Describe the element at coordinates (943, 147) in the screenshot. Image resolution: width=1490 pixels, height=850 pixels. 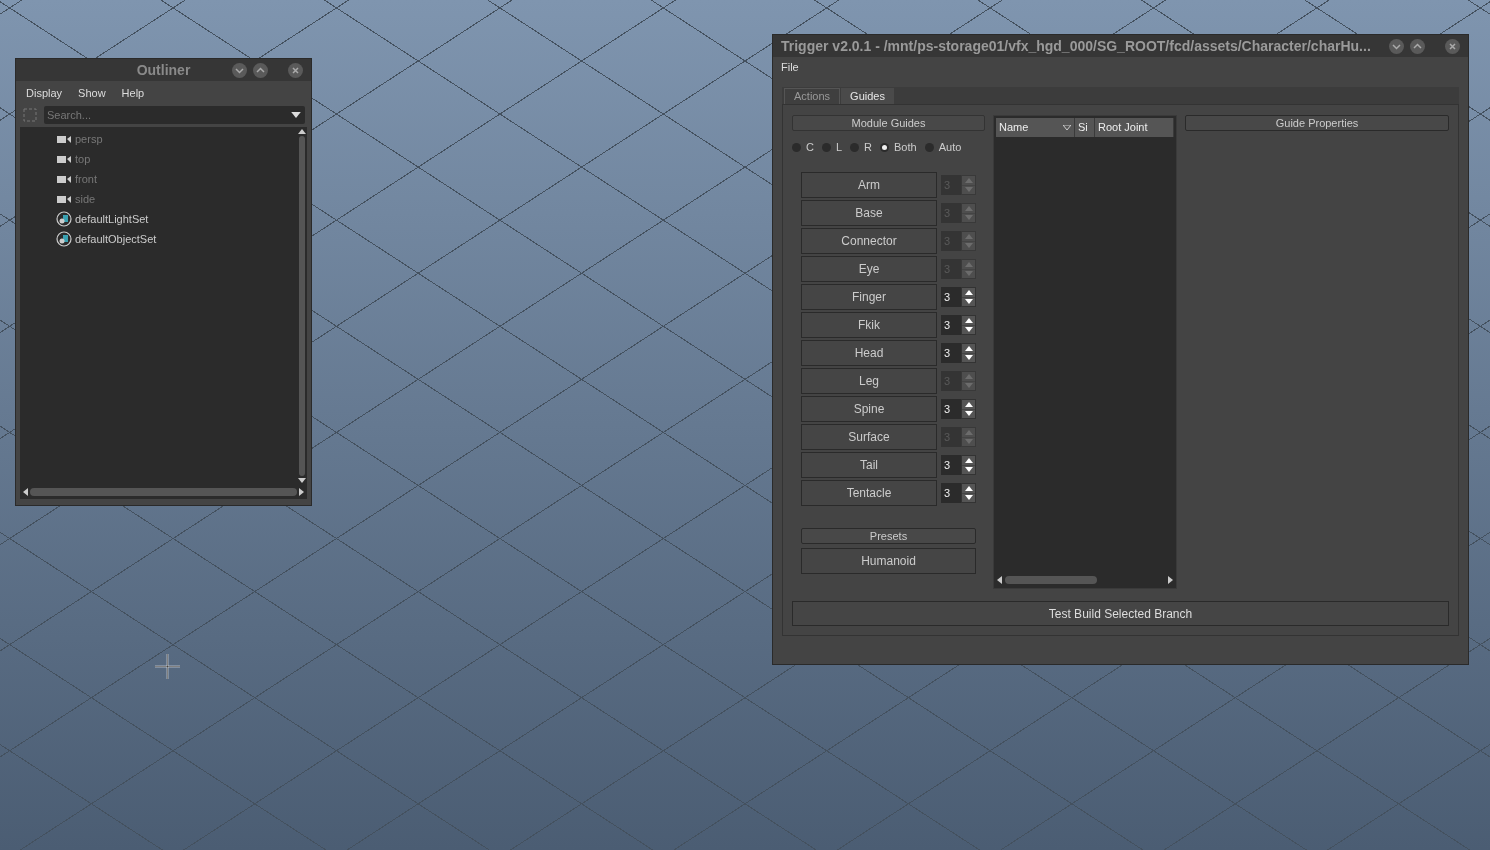
I see `radio-button: Auto` at that location.